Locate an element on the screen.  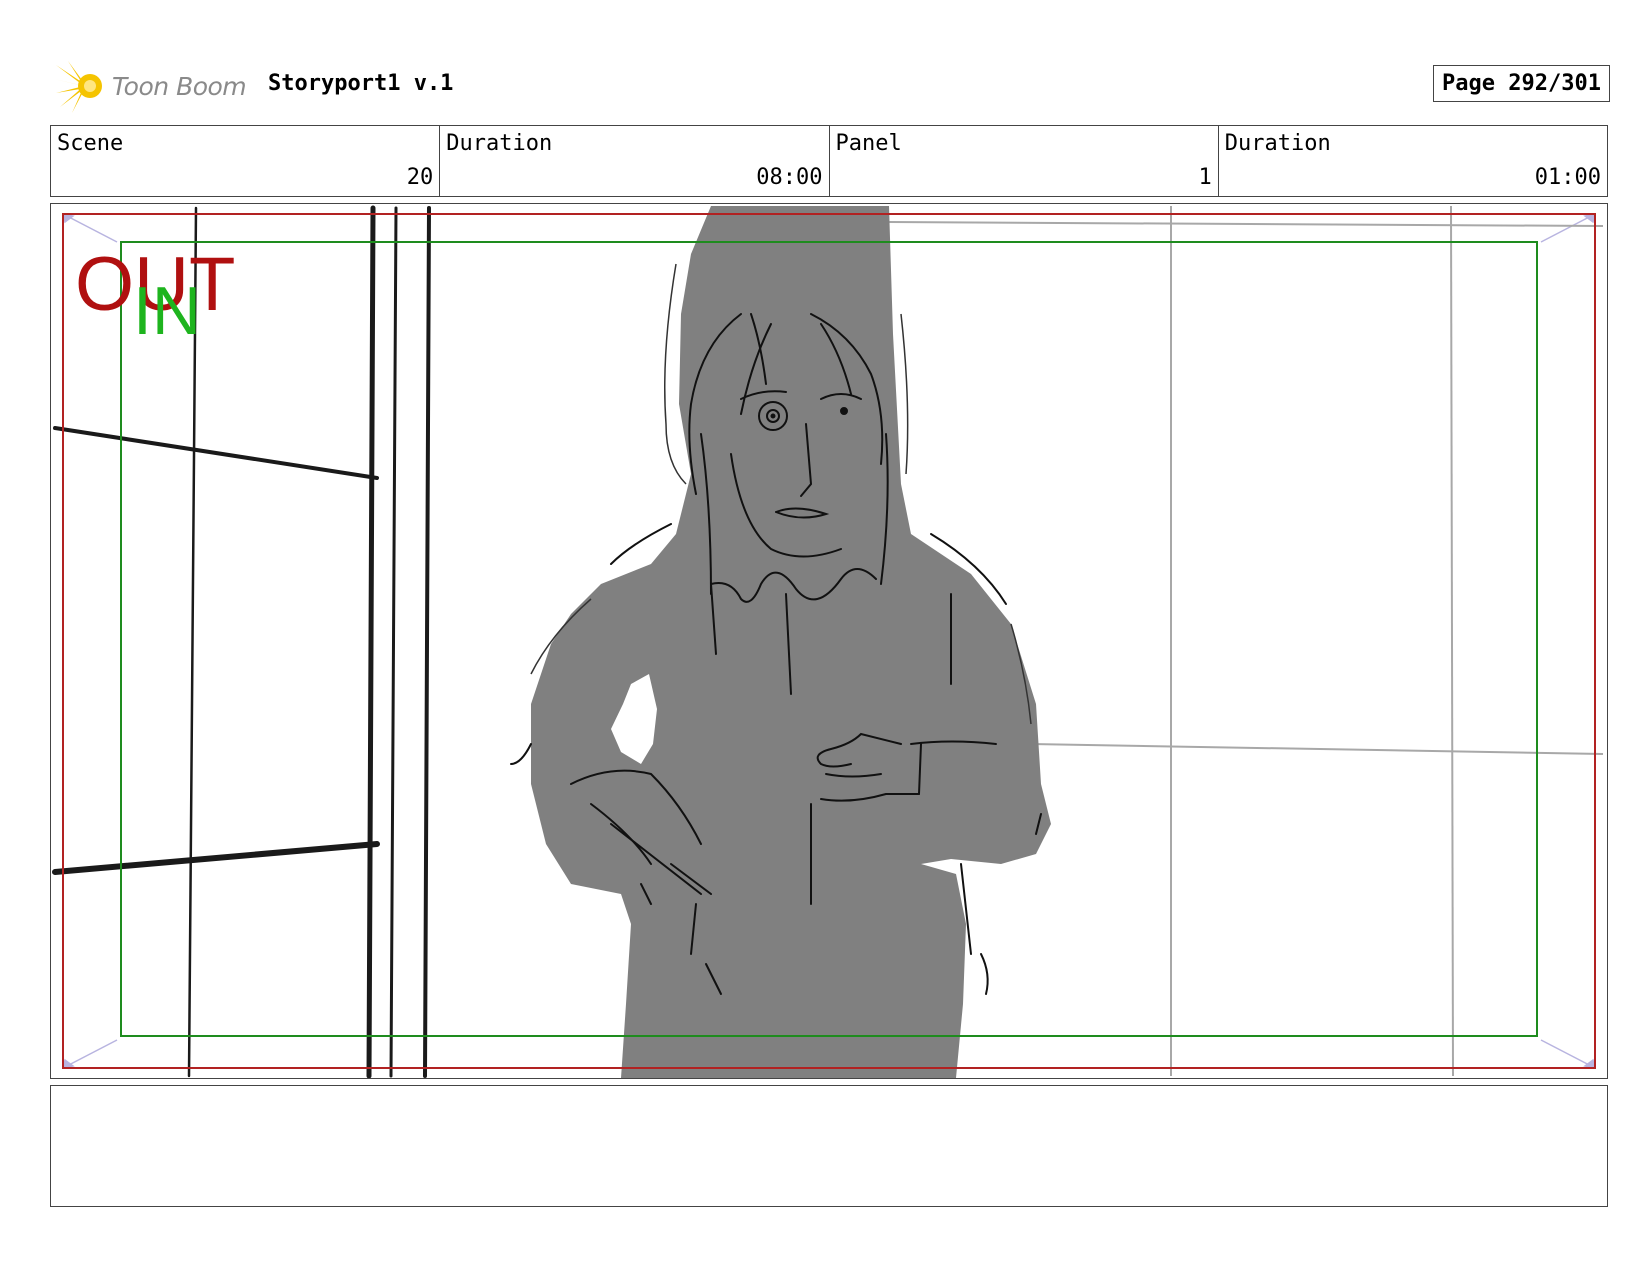
panel-duration-value: 01:00 is located at coordinates (1567, 177).